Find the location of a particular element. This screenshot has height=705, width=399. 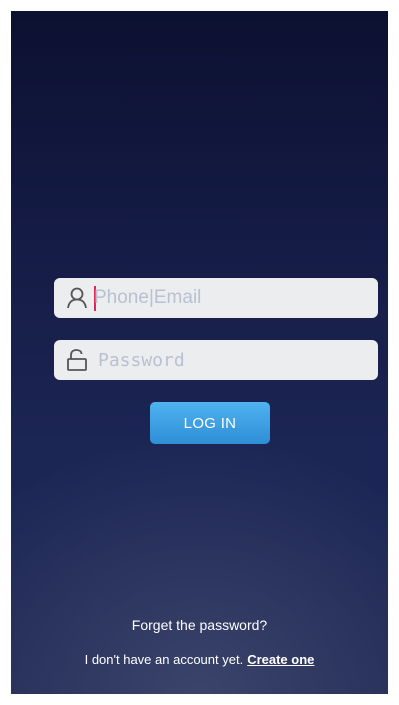

unlocked-lock-icon is located at coordinates (77, 360).